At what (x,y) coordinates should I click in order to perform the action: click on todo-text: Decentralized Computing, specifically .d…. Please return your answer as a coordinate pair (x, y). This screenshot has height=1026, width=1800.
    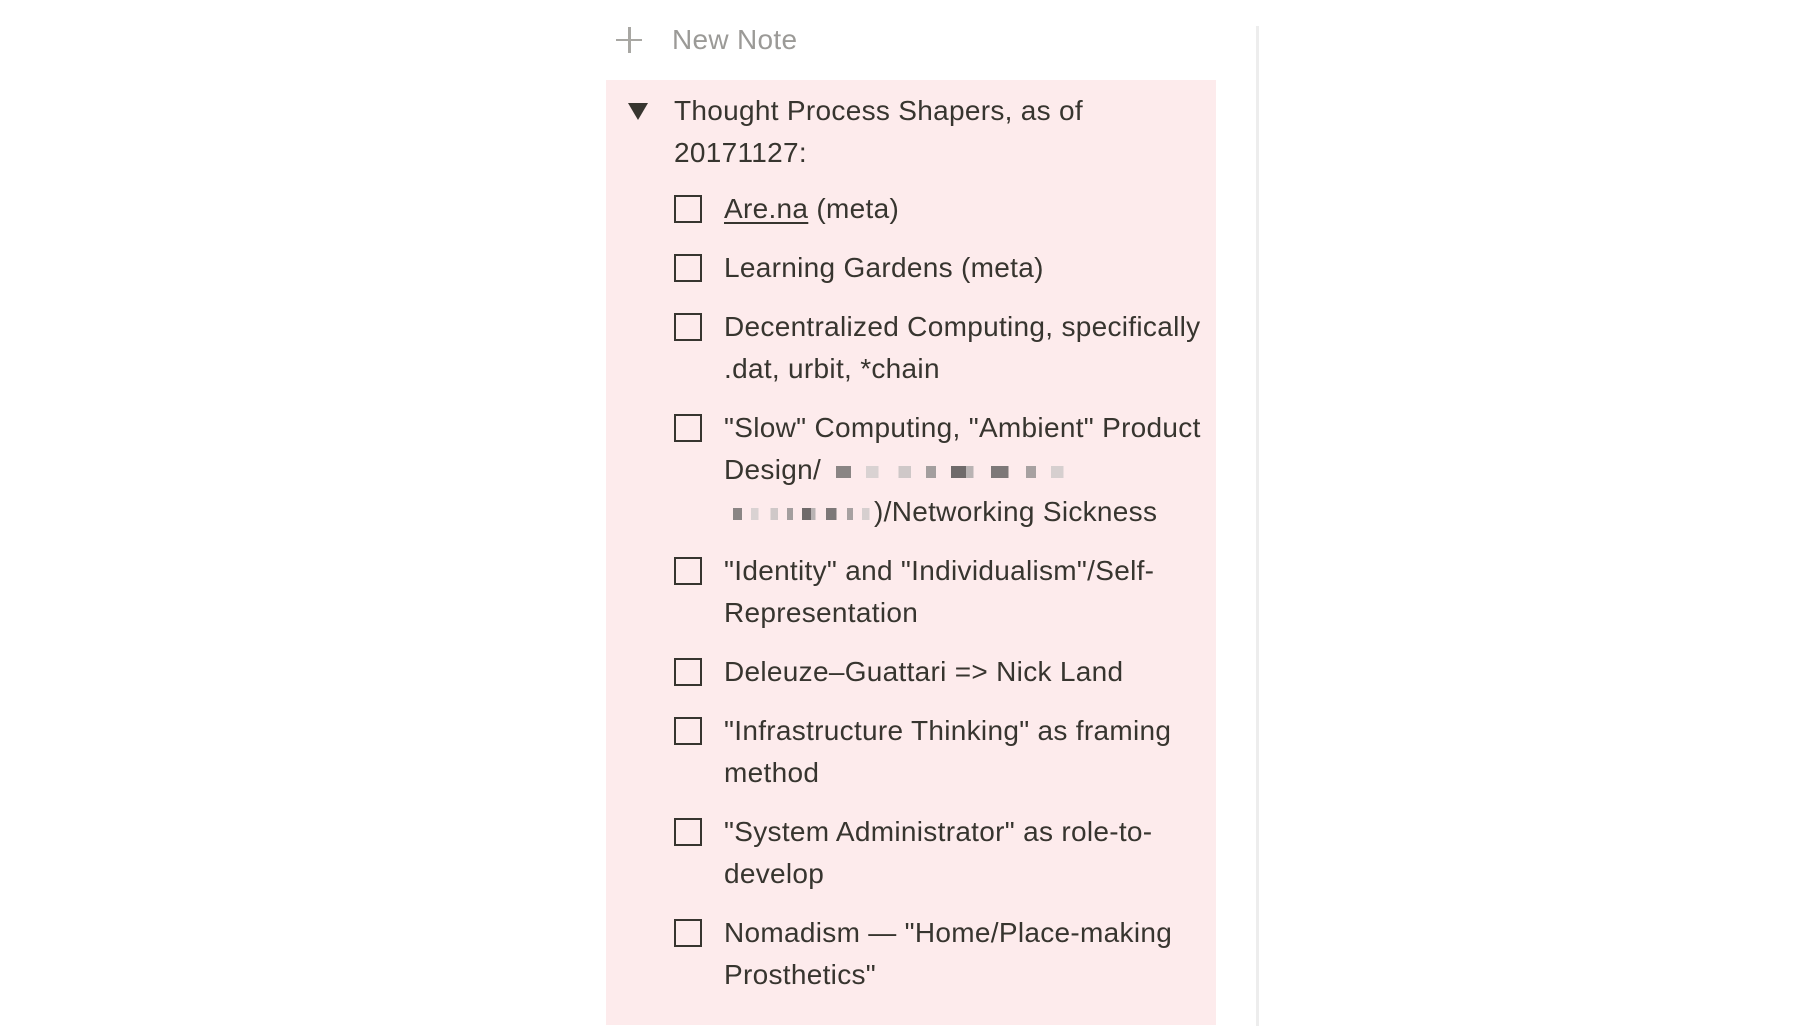
    Looking at the image, I should click on (963, 348).